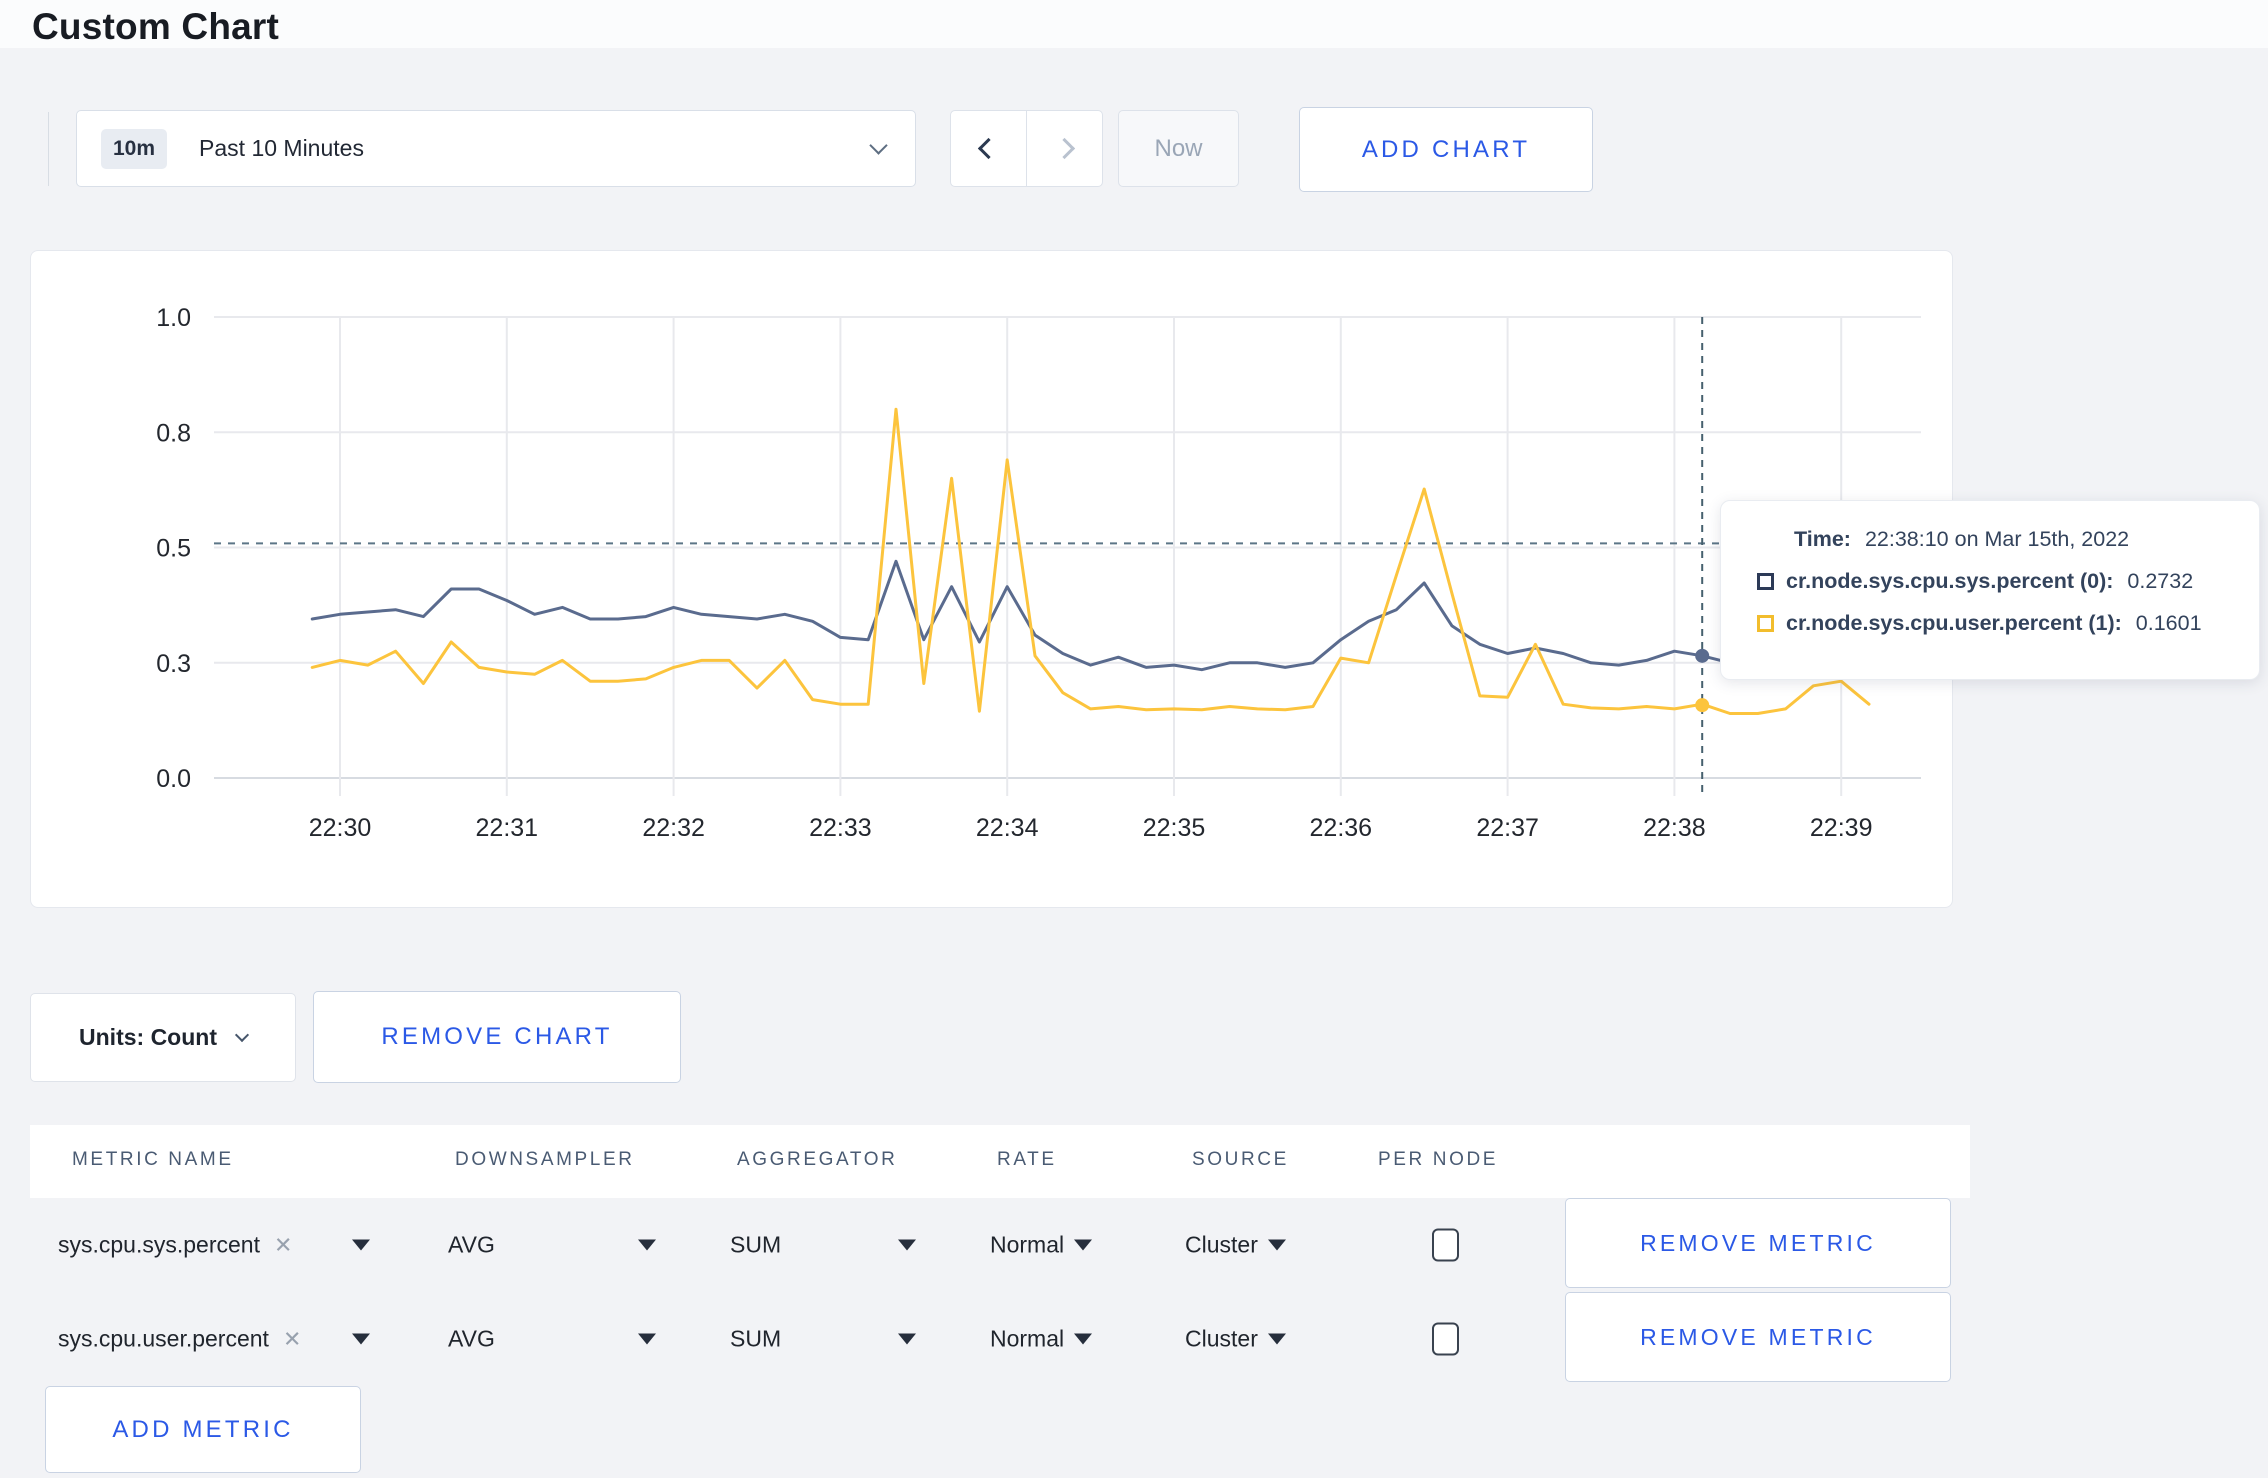  What do you see at coordinates (1446, 149) in the screenshot?
I see `add-chart-button: ADD CHART` at bounding box center [1446, 149].